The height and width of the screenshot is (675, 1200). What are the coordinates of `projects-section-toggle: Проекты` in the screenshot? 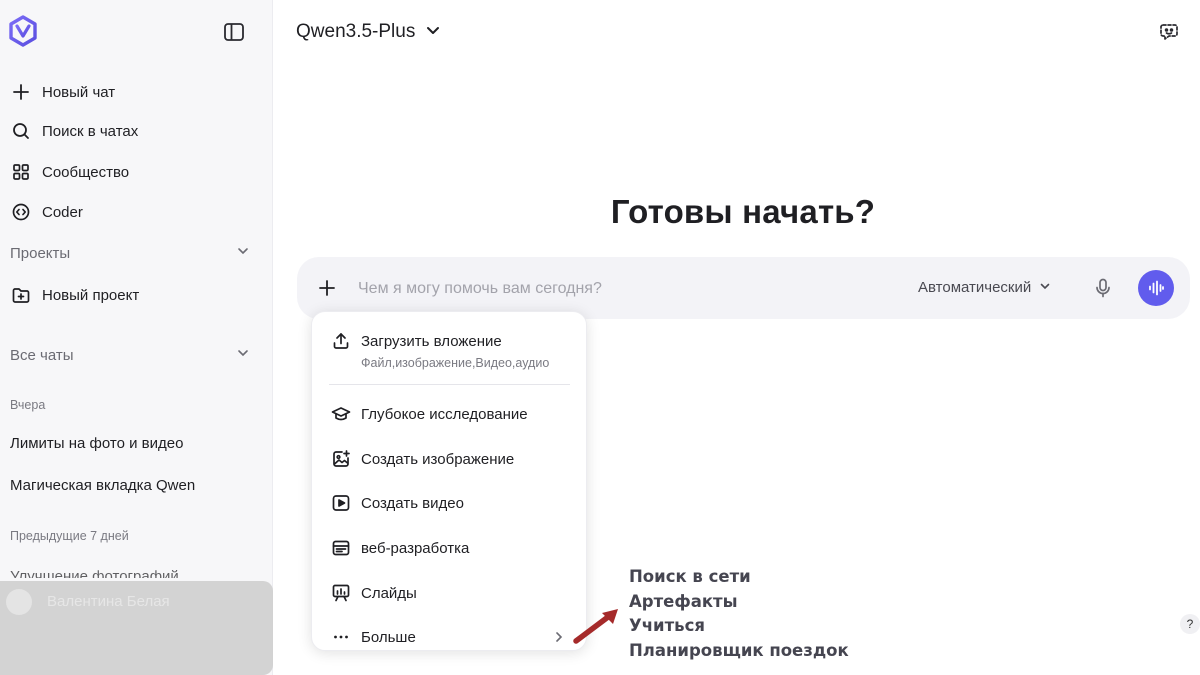 It's located at (130, 253).